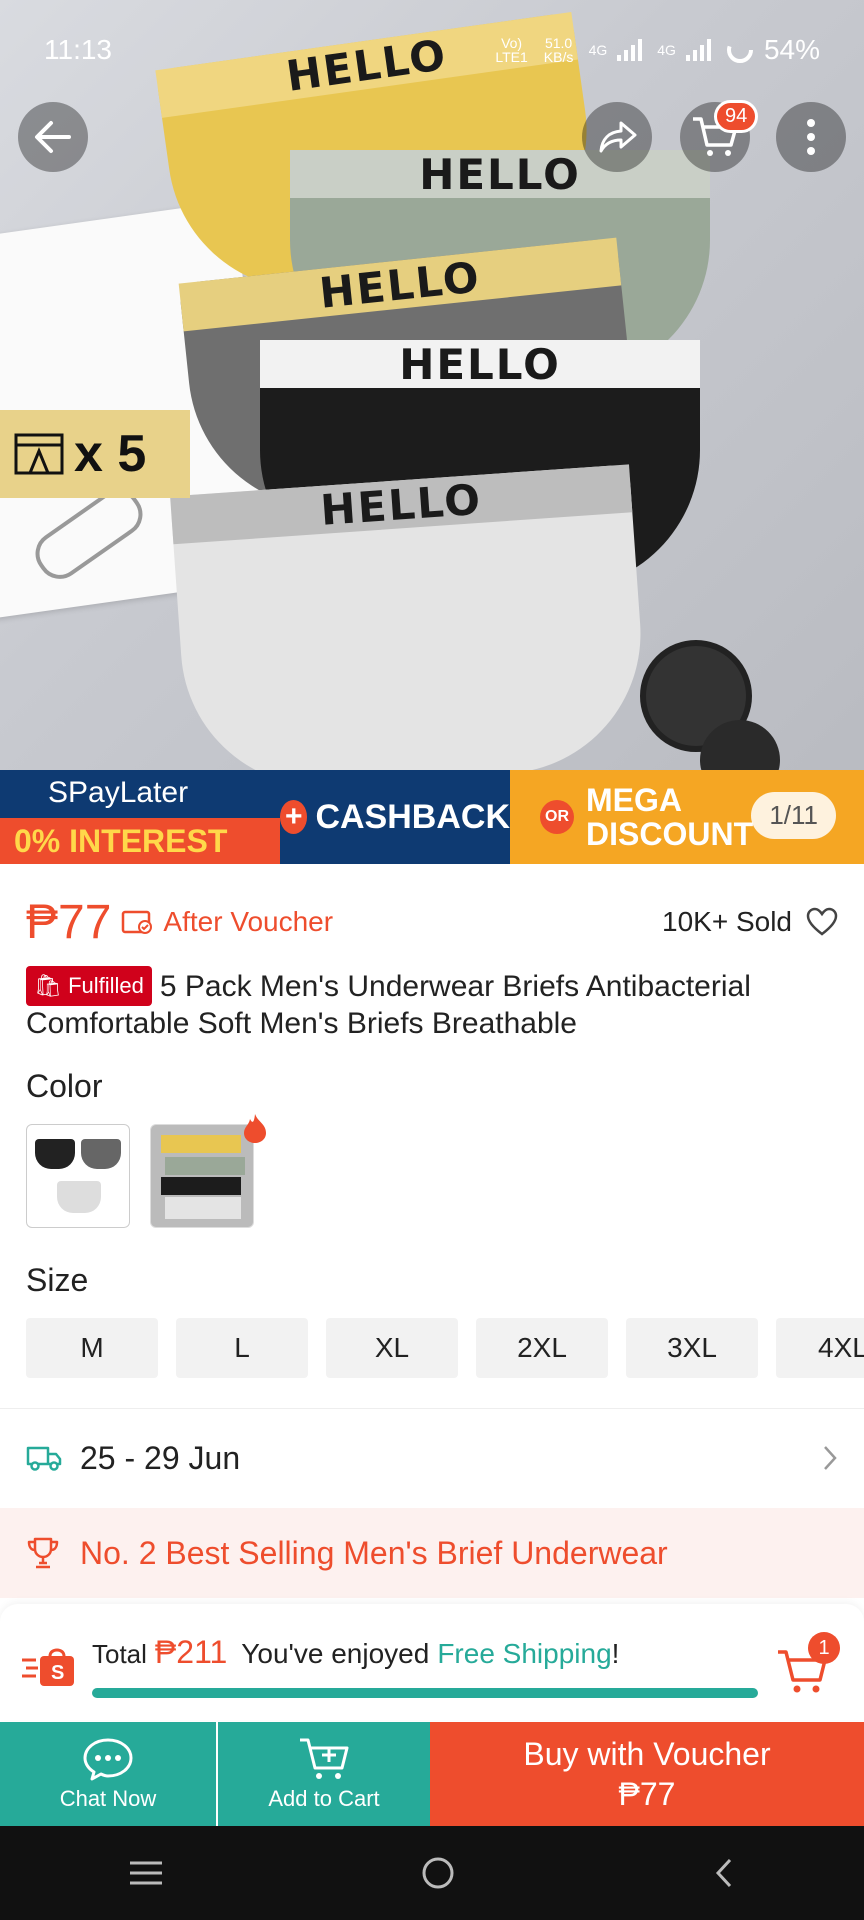  I want to click on enjoyed-text: You've enjoyed, so click(335, 1653).